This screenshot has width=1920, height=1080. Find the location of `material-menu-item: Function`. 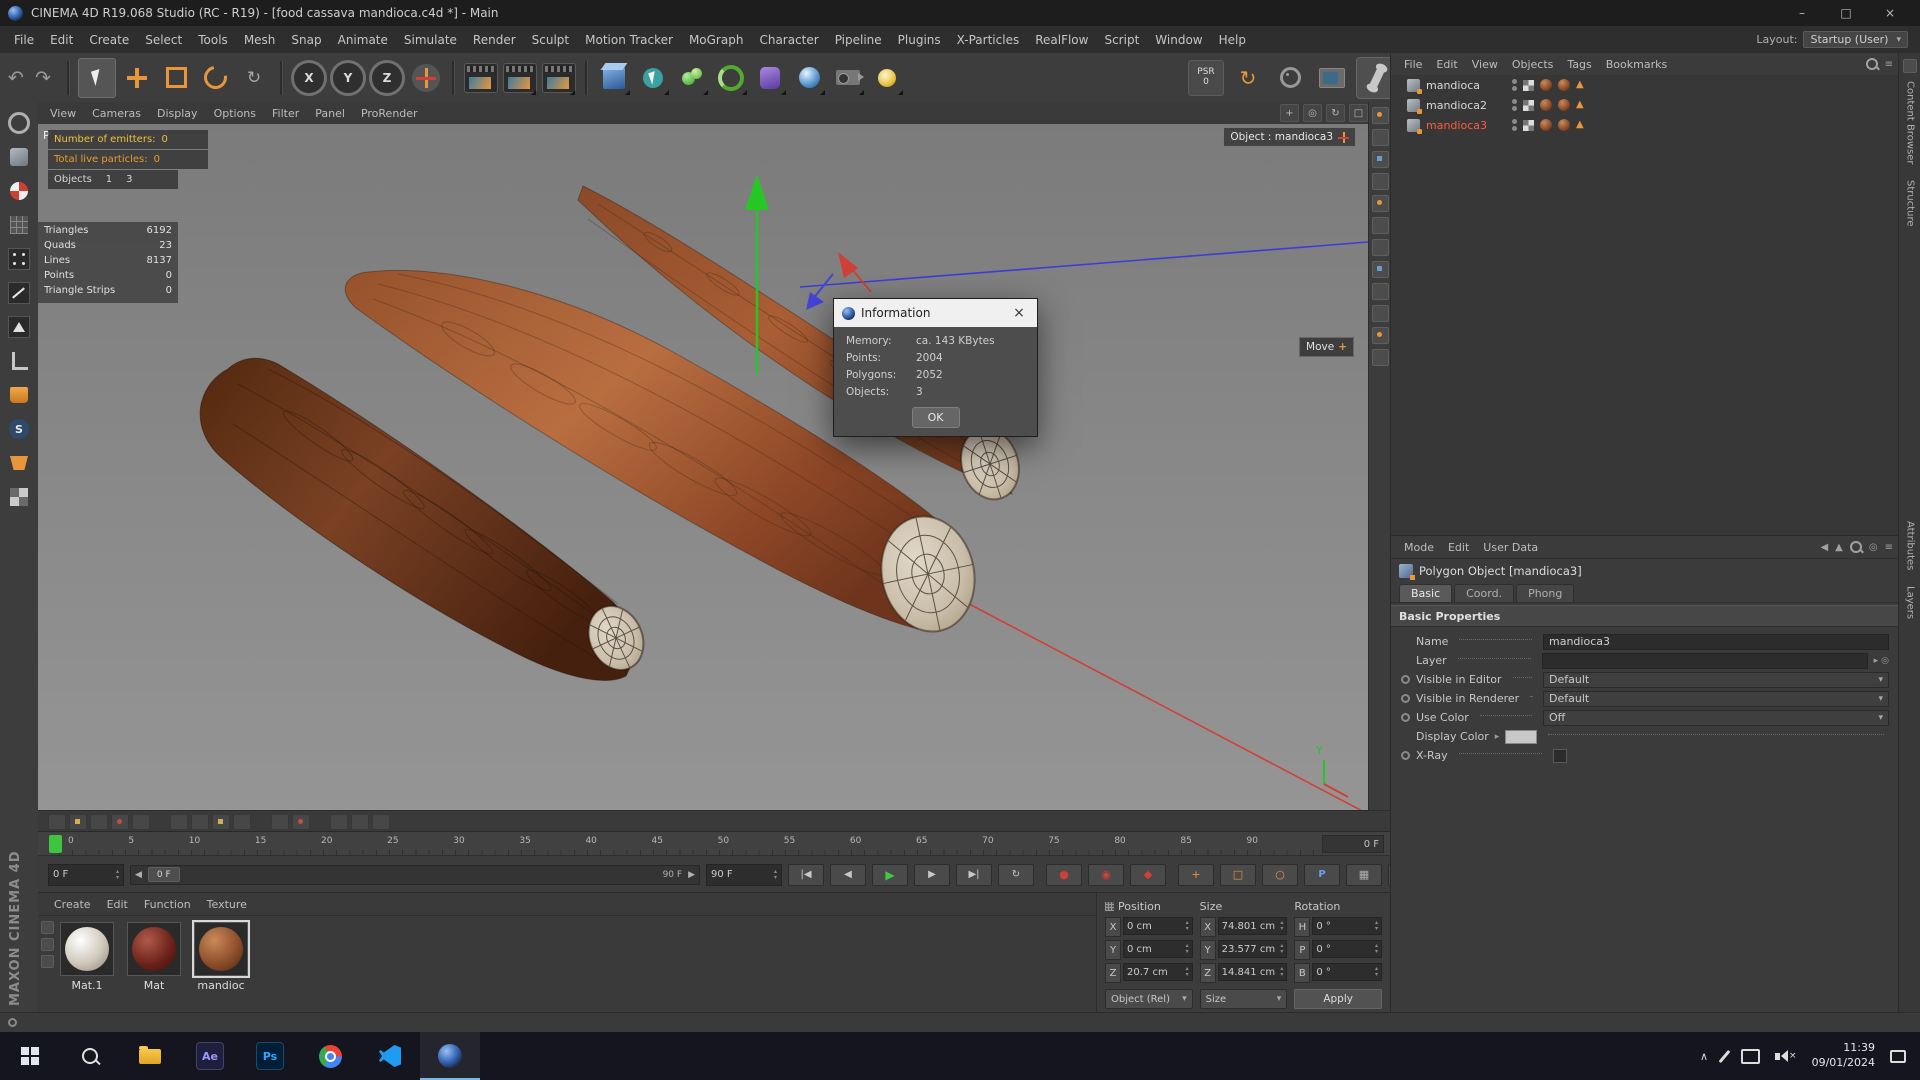

material-menu-item: Function is located at coordinates (167, 904).